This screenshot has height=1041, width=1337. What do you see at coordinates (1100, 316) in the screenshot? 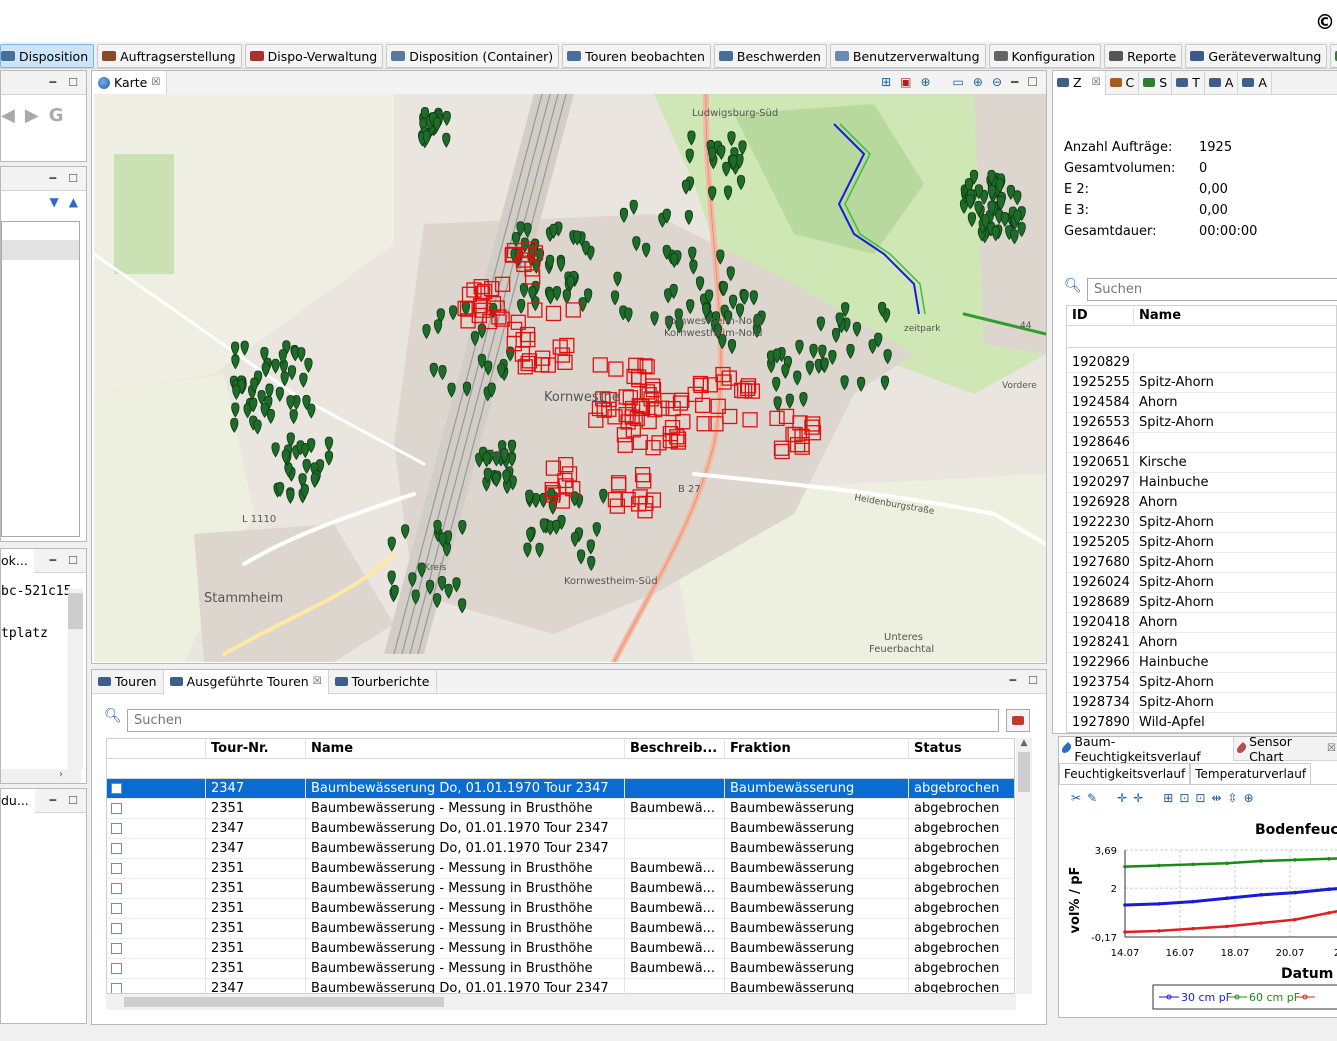
I see `column-header: ID` at bounding box center [1100, 316].